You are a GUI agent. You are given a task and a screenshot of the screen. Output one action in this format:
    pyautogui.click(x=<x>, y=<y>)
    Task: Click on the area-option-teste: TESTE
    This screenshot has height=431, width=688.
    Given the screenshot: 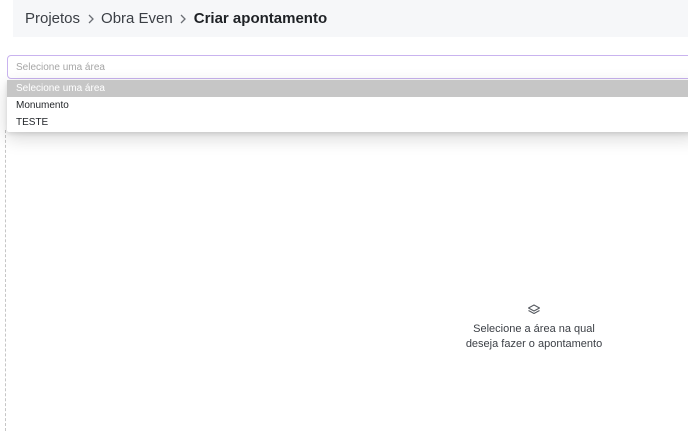 What is the action you would take?
    pyautogui.click(x=347, y=122)
    